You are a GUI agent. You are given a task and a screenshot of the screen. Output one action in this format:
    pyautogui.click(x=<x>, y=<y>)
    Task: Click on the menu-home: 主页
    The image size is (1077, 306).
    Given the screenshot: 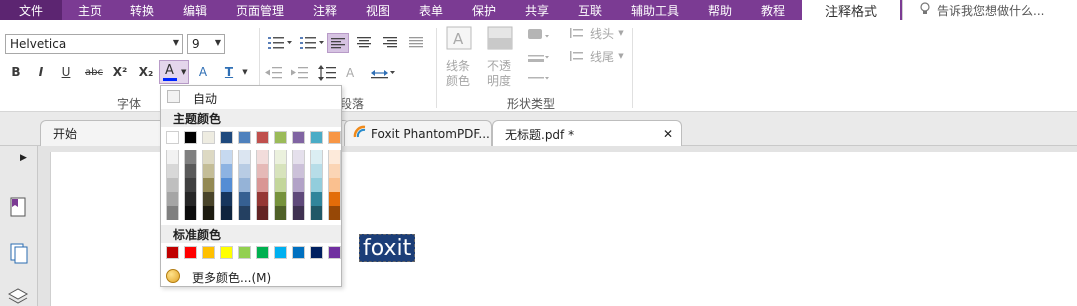 What is the action you would take?
    pyautogui.click(x=90, y=10)
    